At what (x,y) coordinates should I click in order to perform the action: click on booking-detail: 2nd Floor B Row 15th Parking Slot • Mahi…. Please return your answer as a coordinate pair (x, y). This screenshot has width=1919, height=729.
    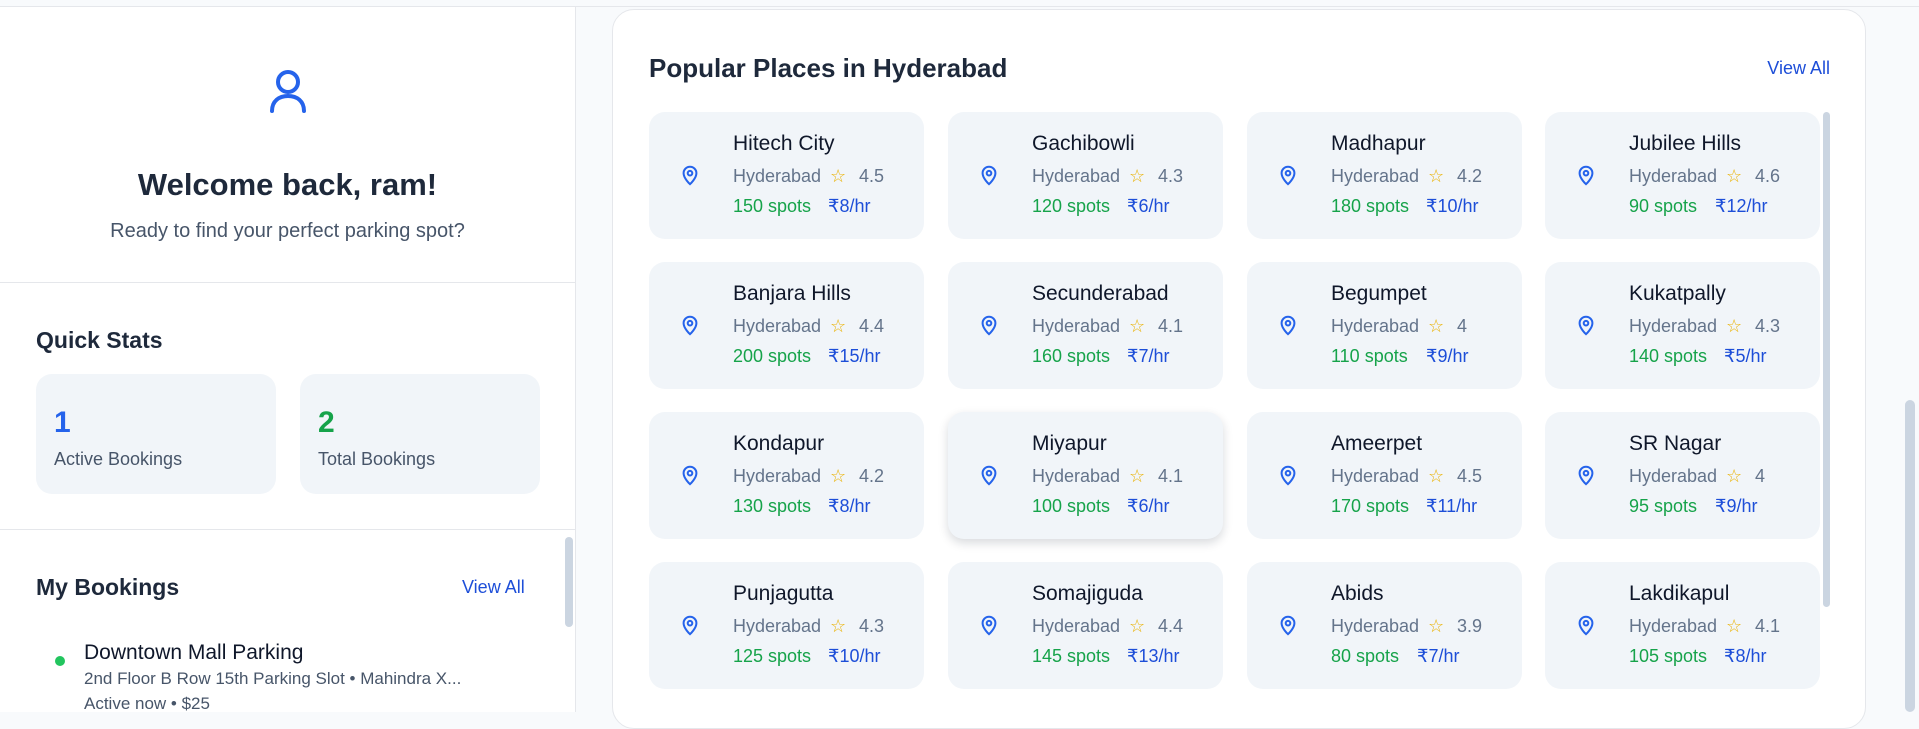
    Looking at the image, I should click on (273, 678).